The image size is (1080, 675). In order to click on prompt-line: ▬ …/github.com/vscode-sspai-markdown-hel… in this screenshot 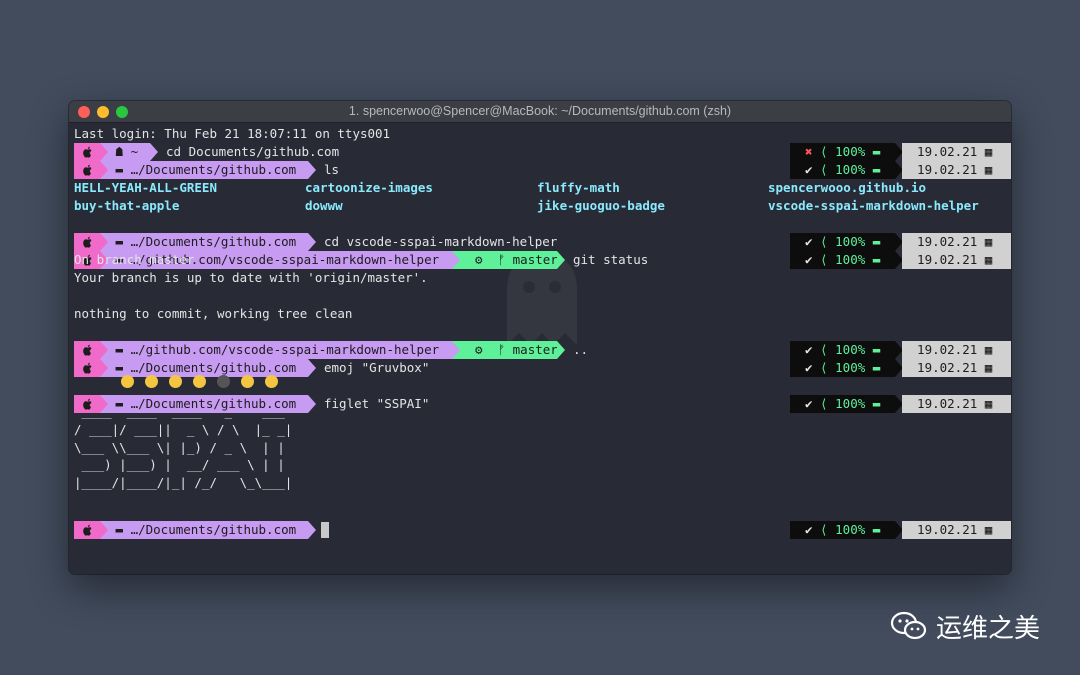, I will do `click(542, 350)`.